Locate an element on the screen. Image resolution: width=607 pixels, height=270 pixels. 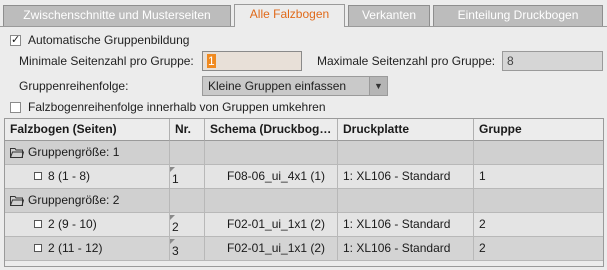
group-cell: Gruppengröße: 1 is located at coordinates (87, 152).